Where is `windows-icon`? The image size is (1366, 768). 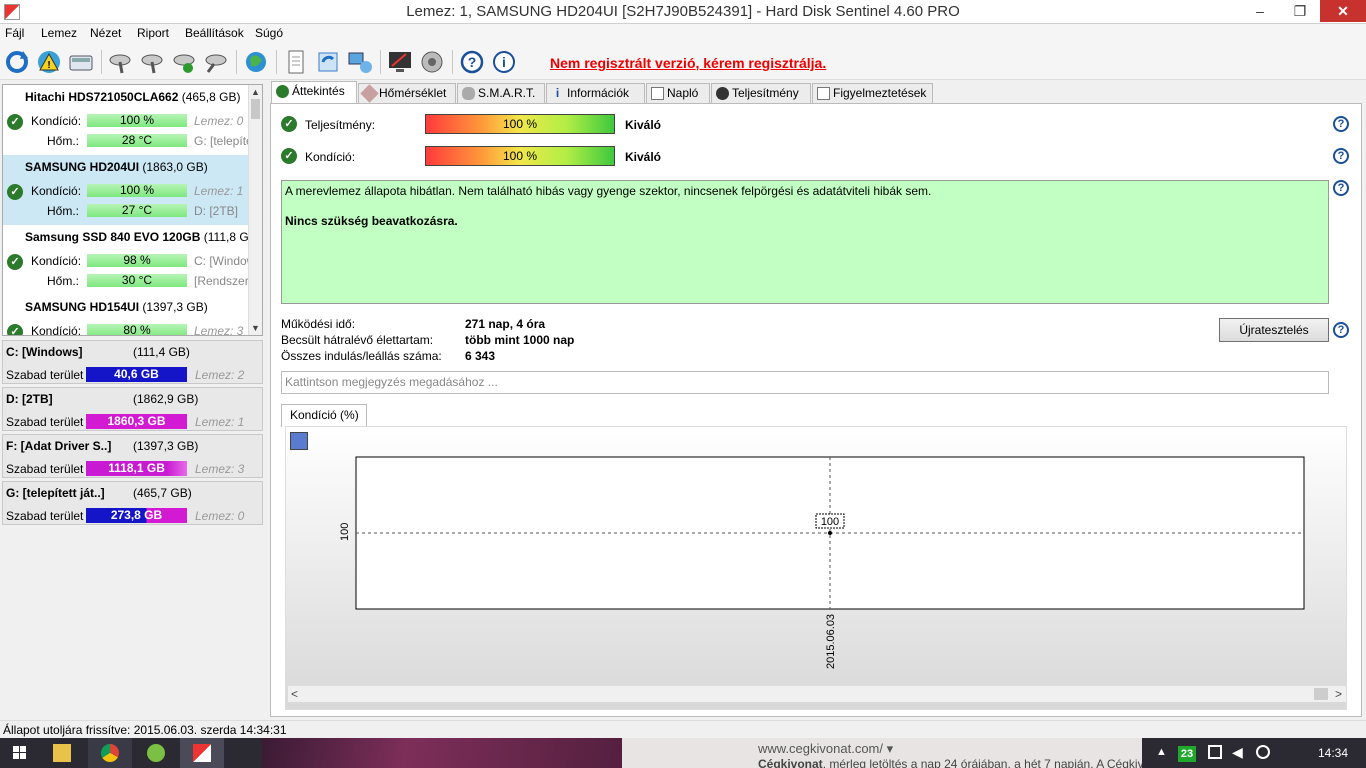
windows-icon is located at coordinates (19, 752).